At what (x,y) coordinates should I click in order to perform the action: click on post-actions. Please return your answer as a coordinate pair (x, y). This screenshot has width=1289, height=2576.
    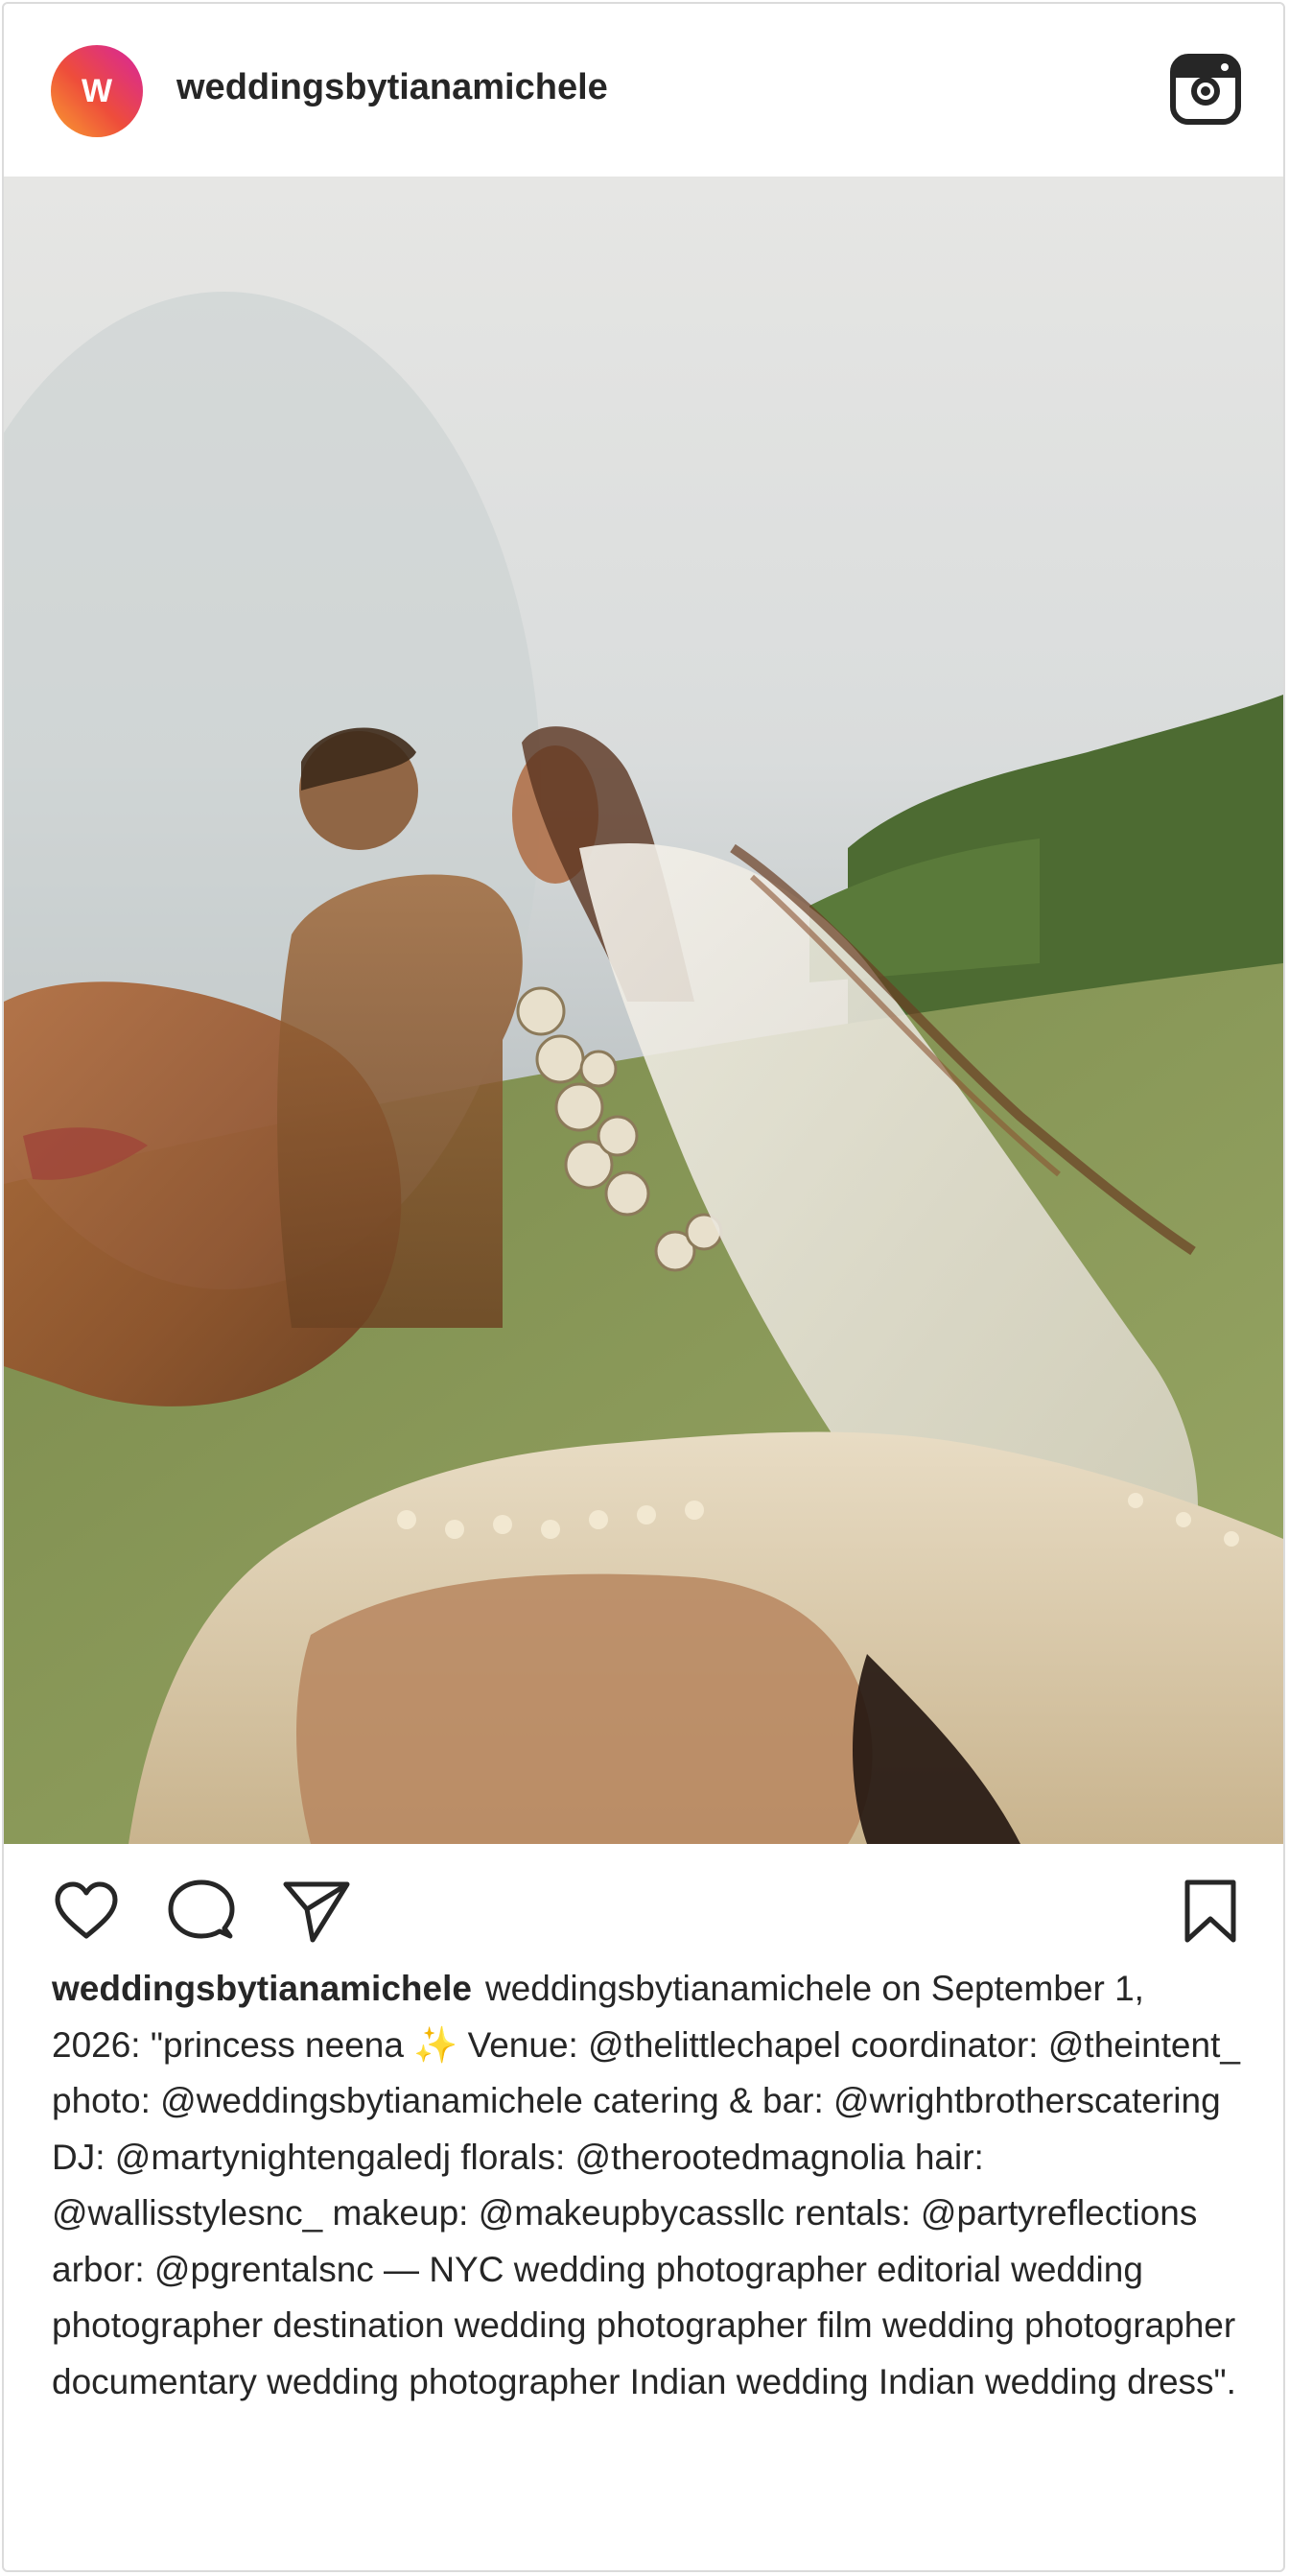
    Looking at the image, I should click on (643, 1906).